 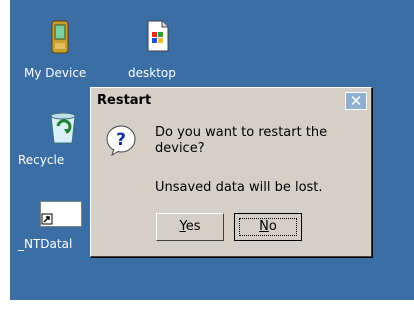 What do you see at coordinates (239, 187) in the screenshot?
I see `dialog-detail: Unsaved data will be lost.` at bounding box center [239, 187].